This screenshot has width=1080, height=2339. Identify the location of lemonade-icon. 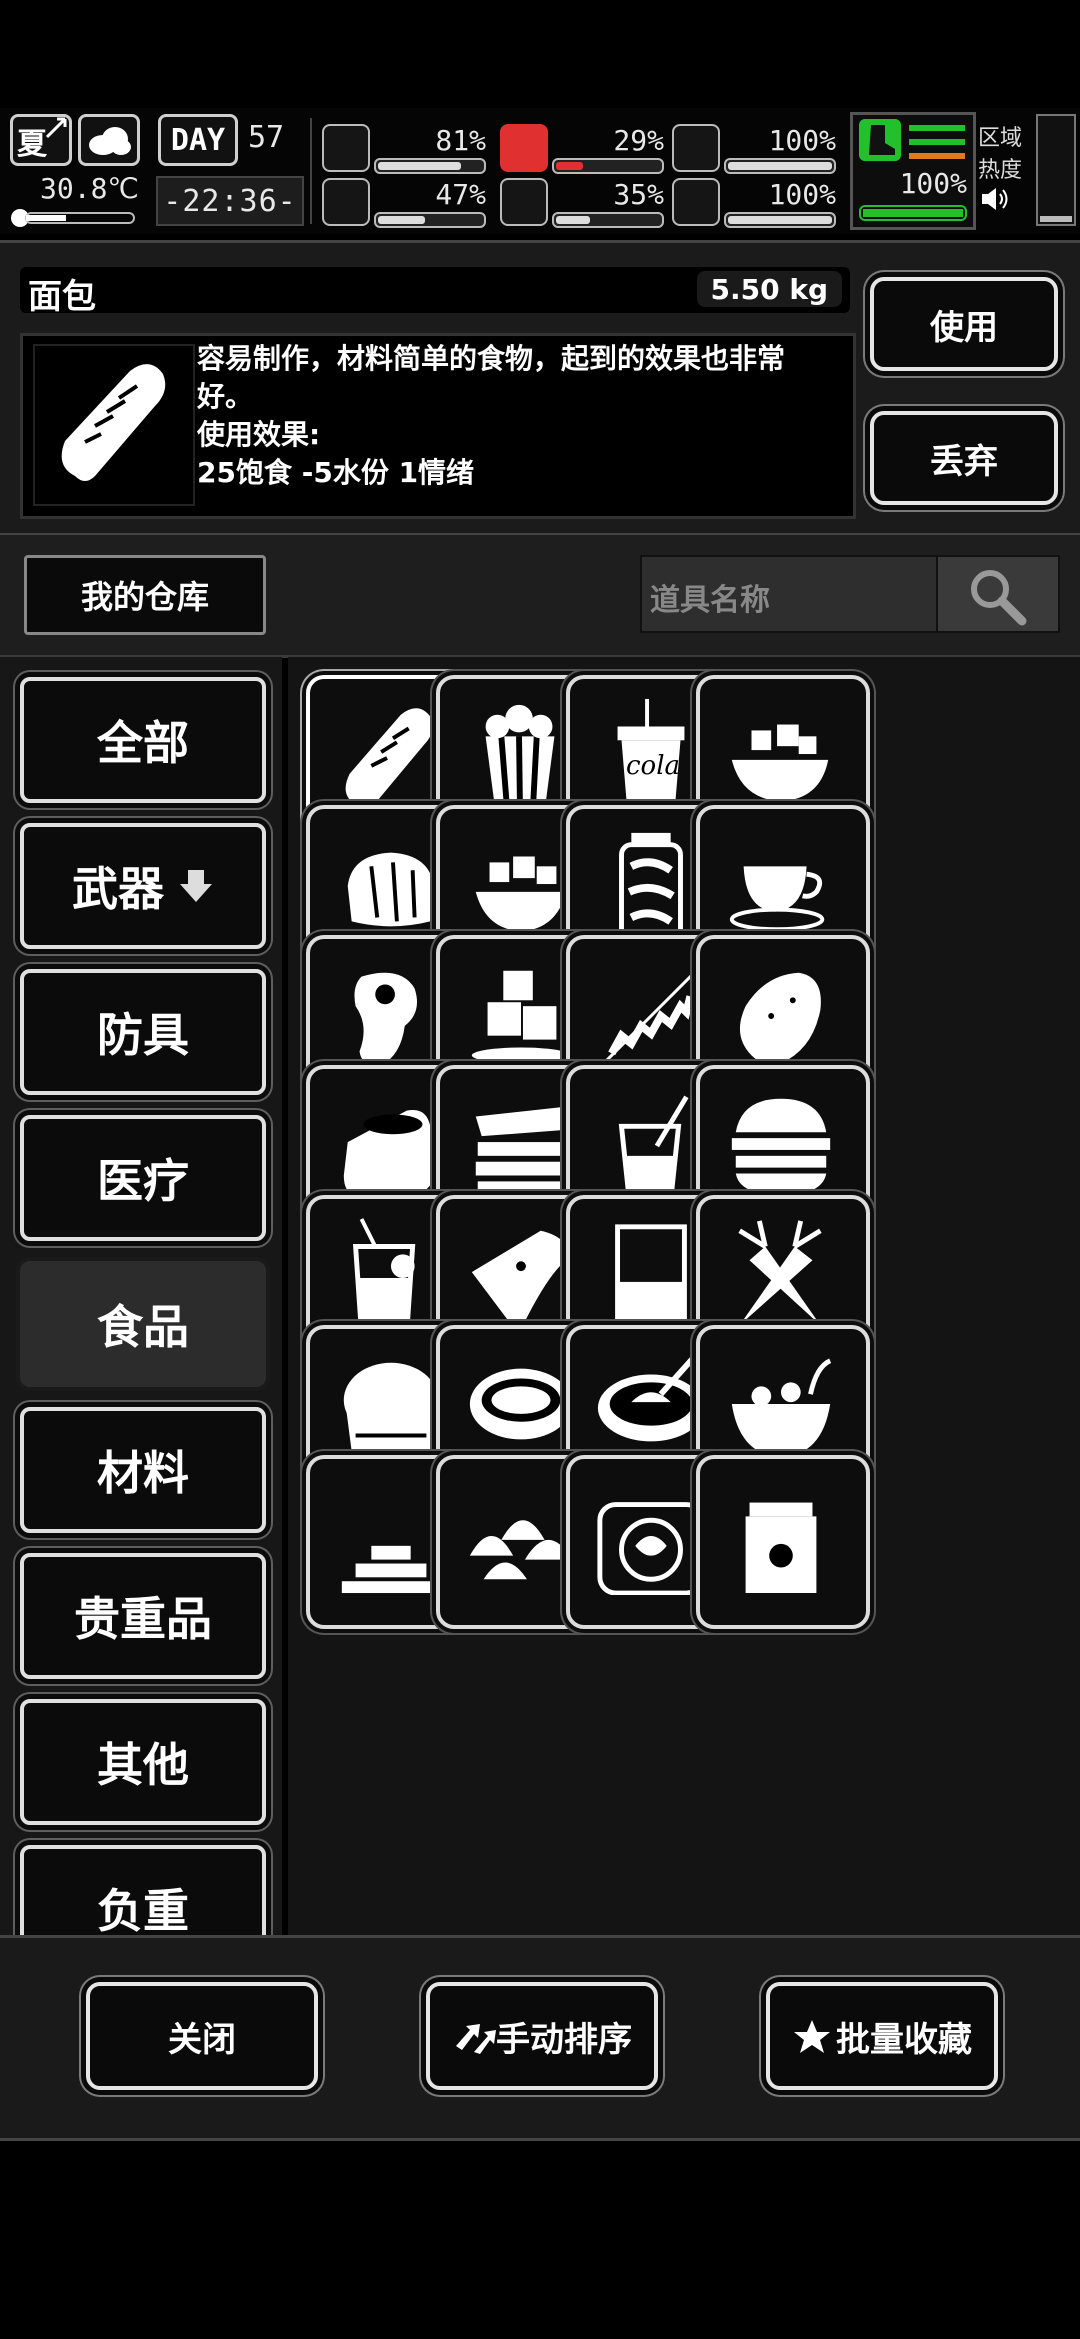
(384, 1276).